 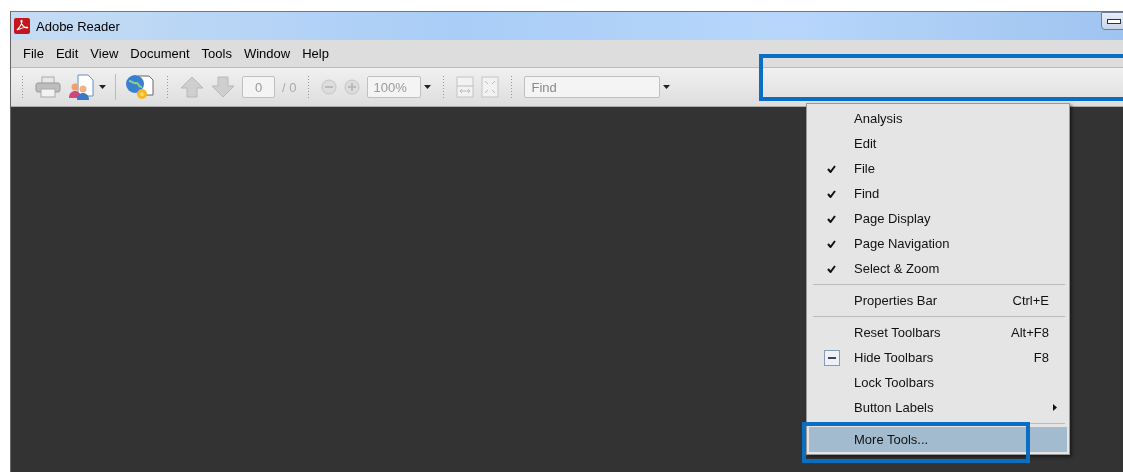 I want to click on menu-option: Lock Toolbars, so click(x=938, y=382).